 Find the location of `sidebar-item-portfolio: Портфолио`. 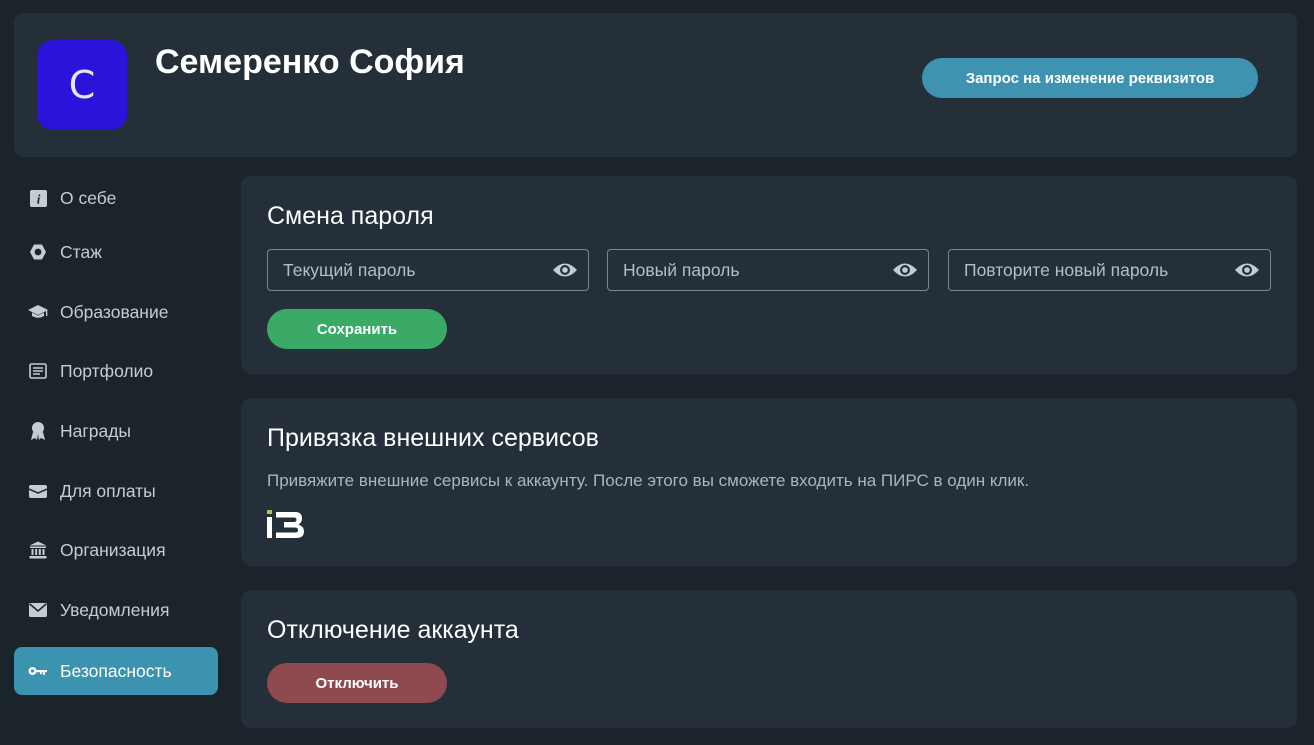

sidebar-item-portfolio: Портфолио is located at coordinates (116, 371).